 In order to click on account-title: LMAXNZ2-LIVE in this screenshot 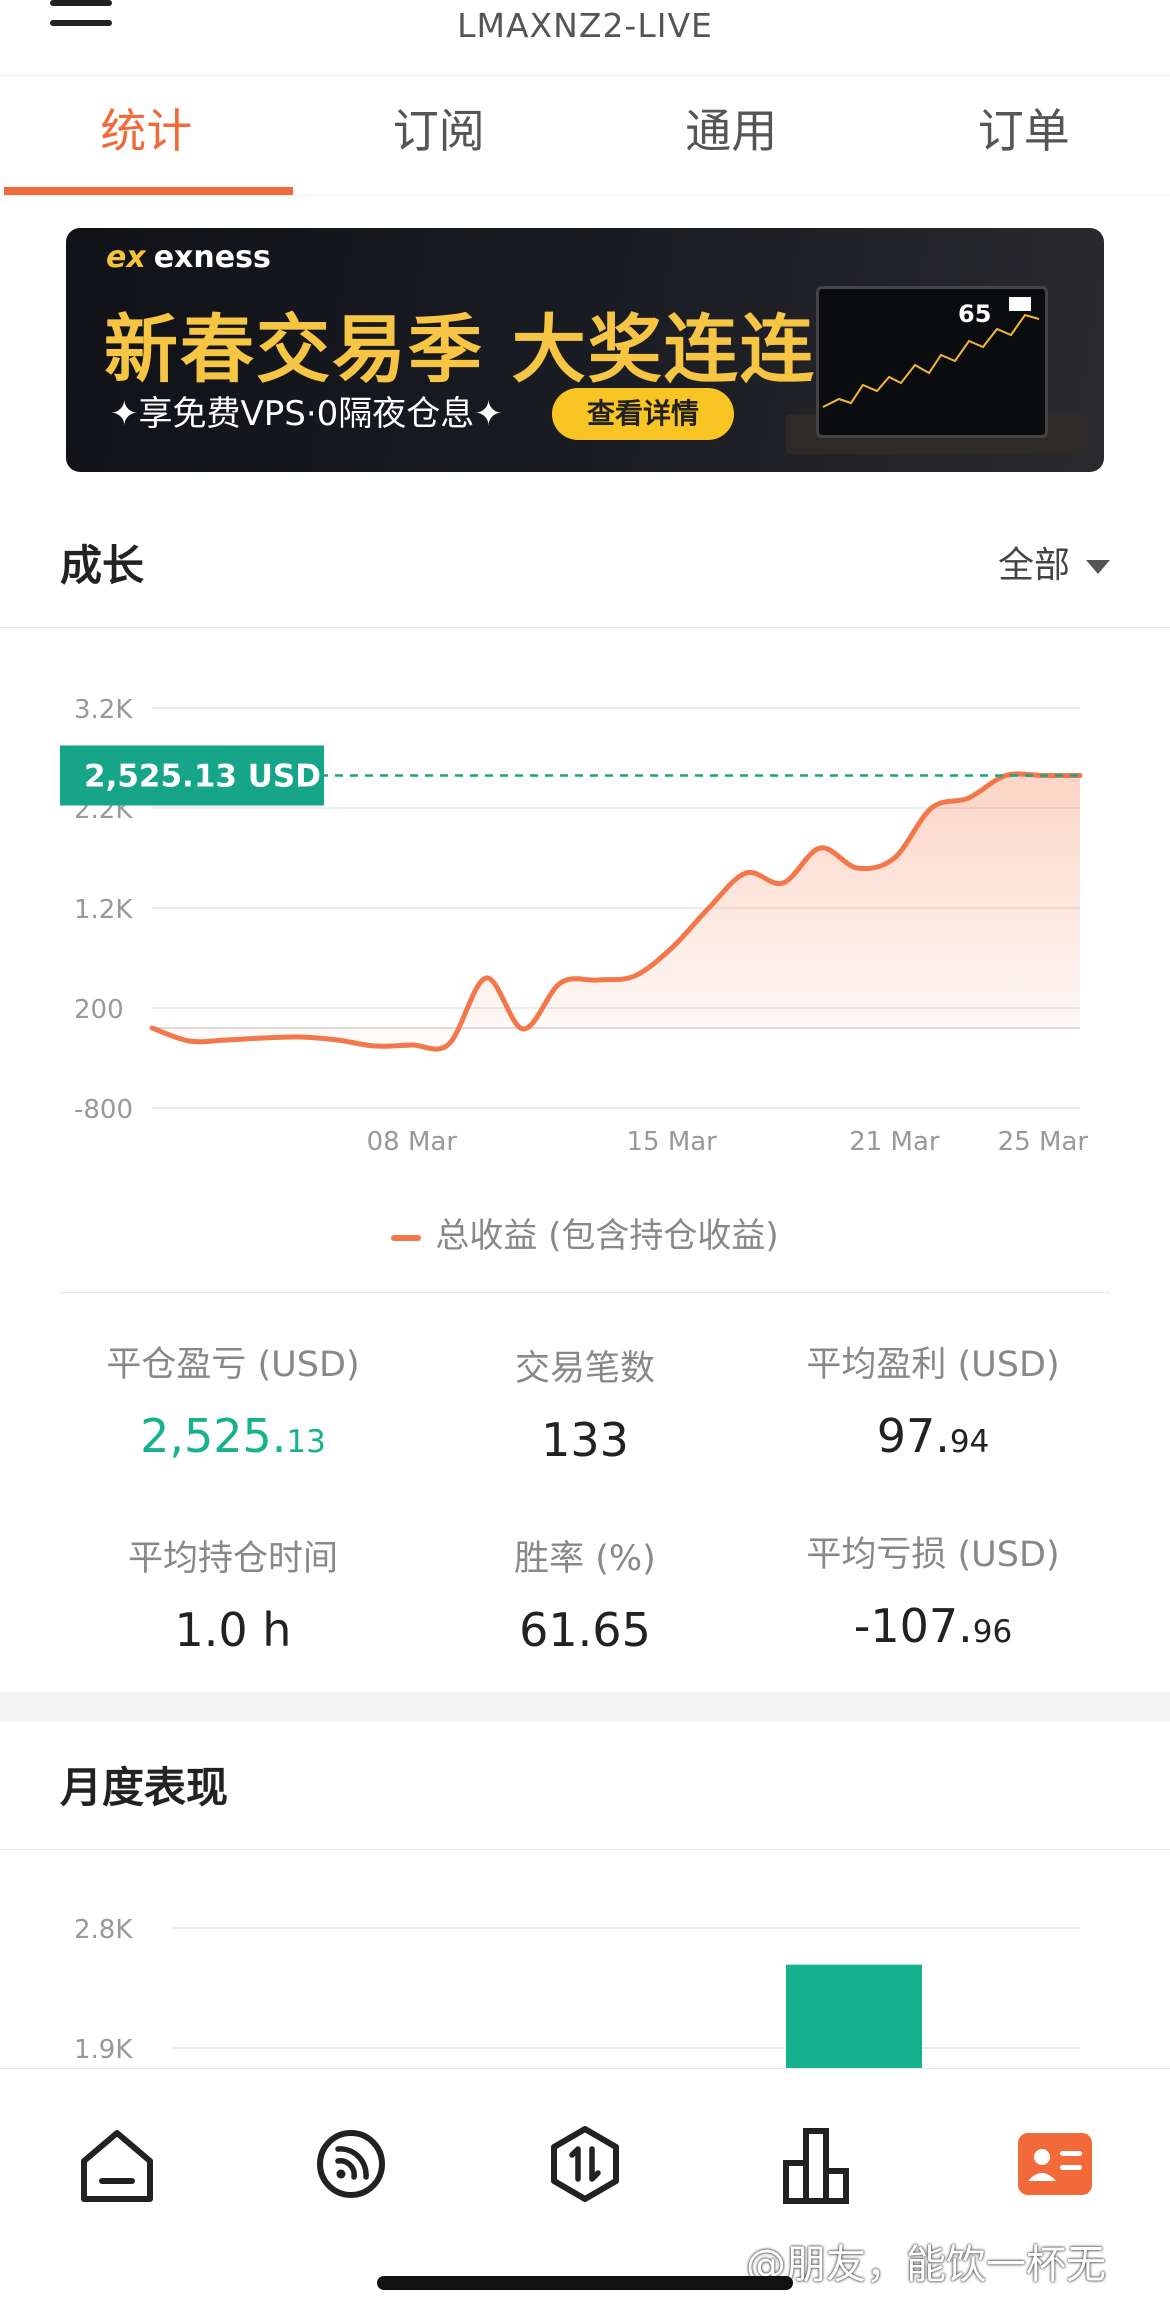, I will do `click(585, 25)`.